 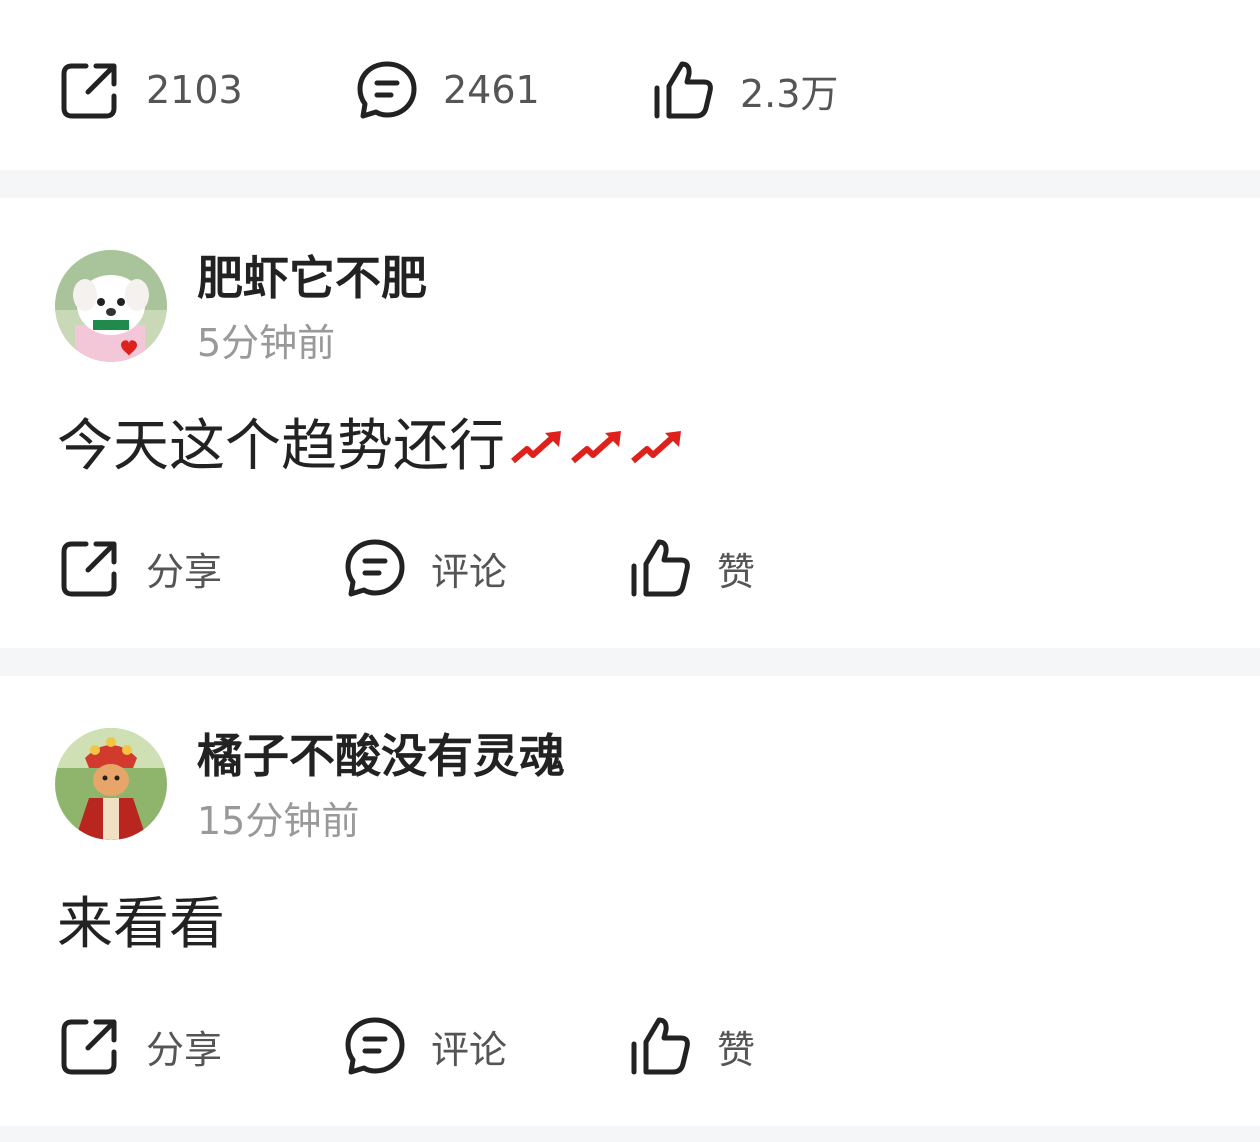 I want to click on like-count: 2.3万, so click(x=789, y=93).